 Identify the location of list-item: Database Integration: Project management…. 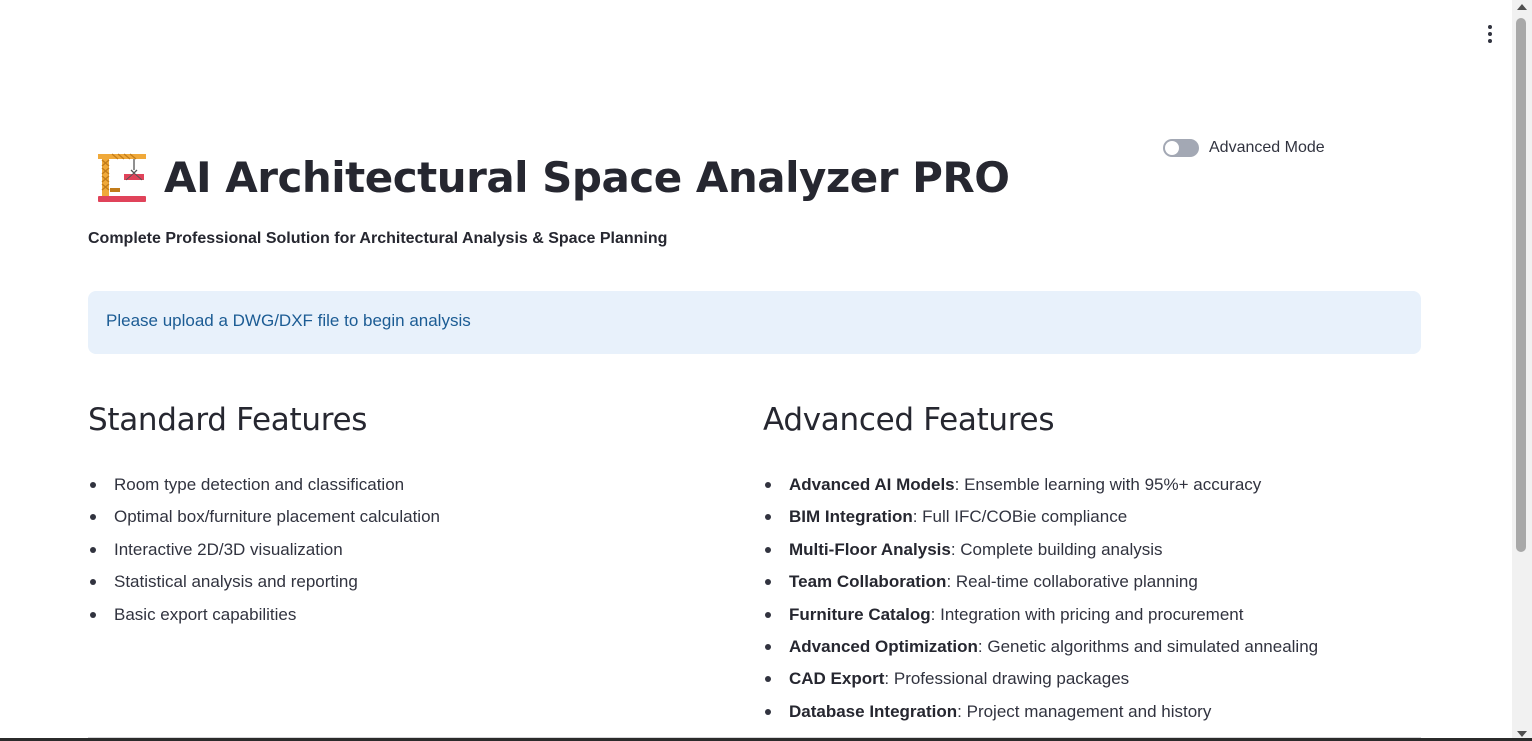
(1093, 712).